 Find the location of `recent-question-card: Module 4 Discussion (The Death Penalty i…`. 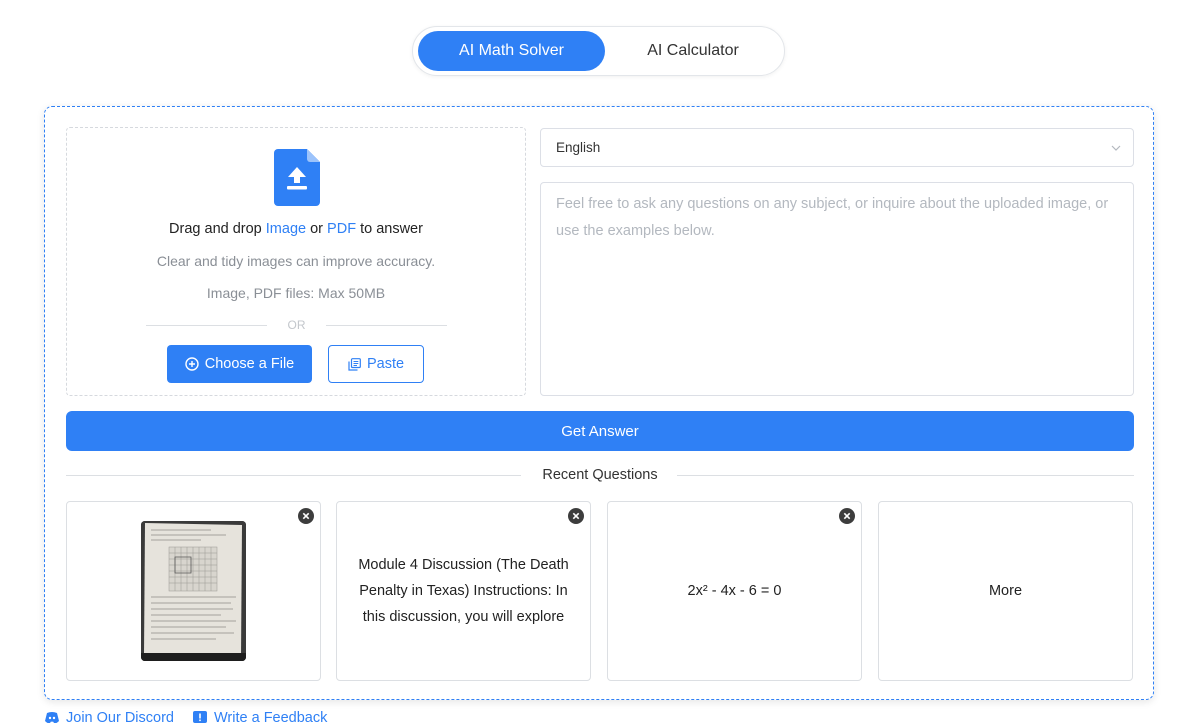

recent-question-card: Module 4 Discussion (The Death Penalty i… is located at coordinates (463, 591).